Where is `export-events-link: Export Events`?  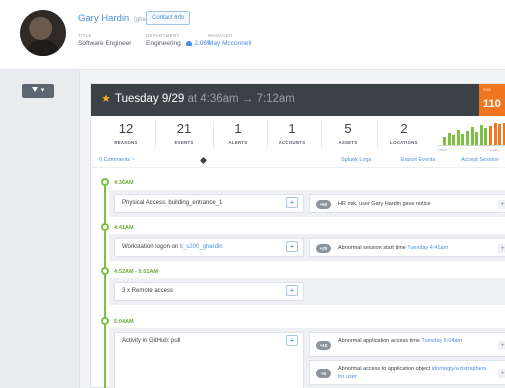 export-events-link: Export Events is located at coordinates (418, 160).